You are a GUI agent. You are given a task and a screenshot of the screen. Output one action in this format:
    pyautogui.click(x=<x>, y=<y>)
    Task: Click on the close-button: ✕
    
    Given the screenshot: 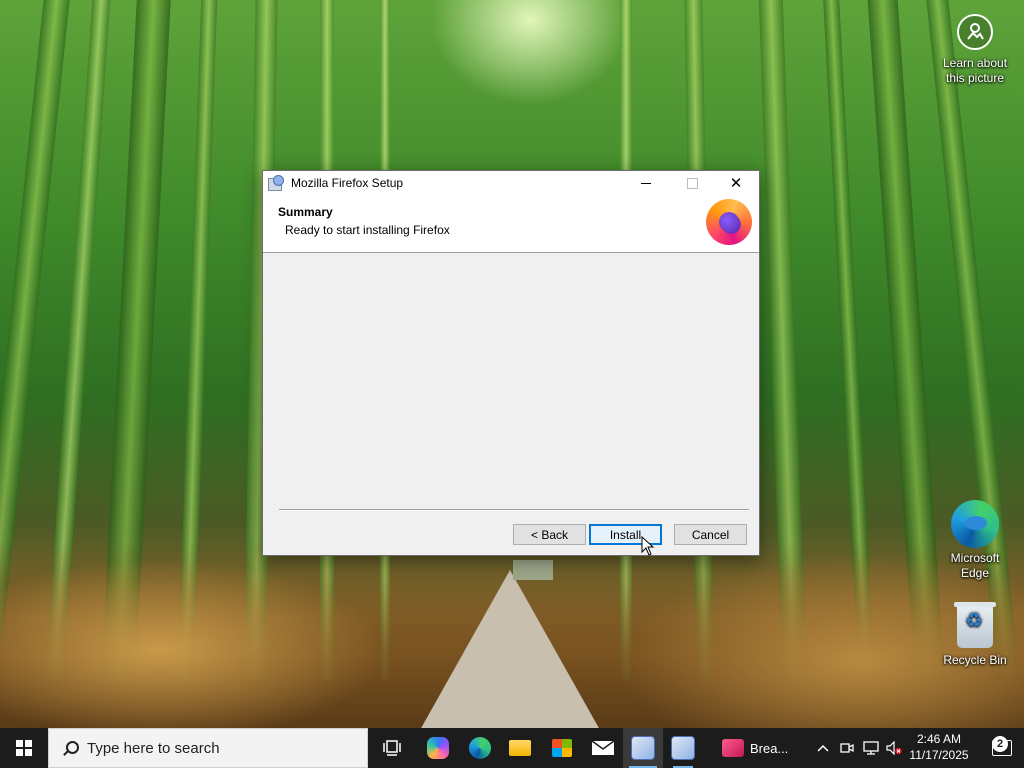 What is the action you would take?
    pyautogui.click(x=736, y=183)
    